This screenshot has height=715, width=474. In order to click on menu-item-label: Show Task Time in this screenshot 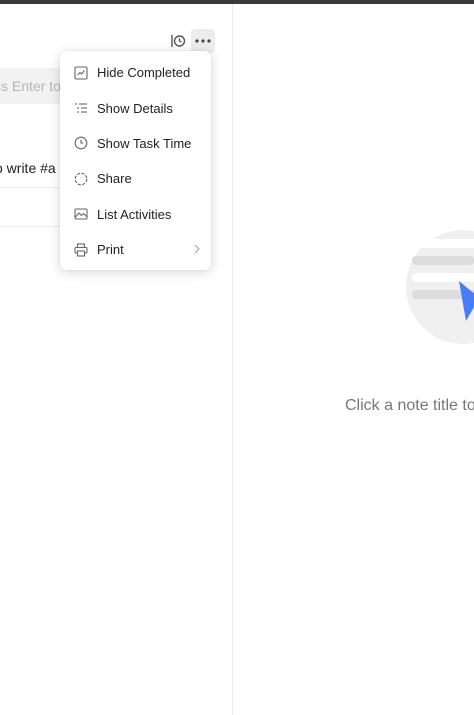, I will do `click(144, 143)`.